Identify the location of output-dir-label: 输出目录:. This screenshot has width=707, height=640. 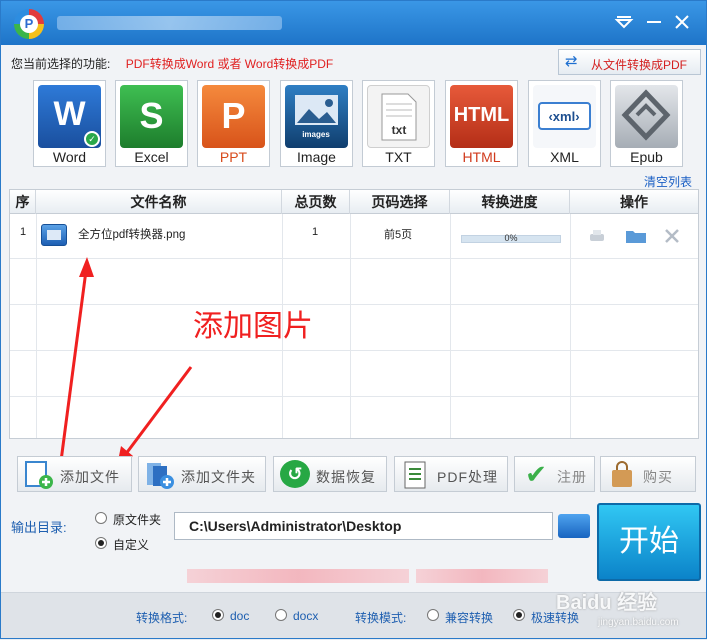
(39, 527).